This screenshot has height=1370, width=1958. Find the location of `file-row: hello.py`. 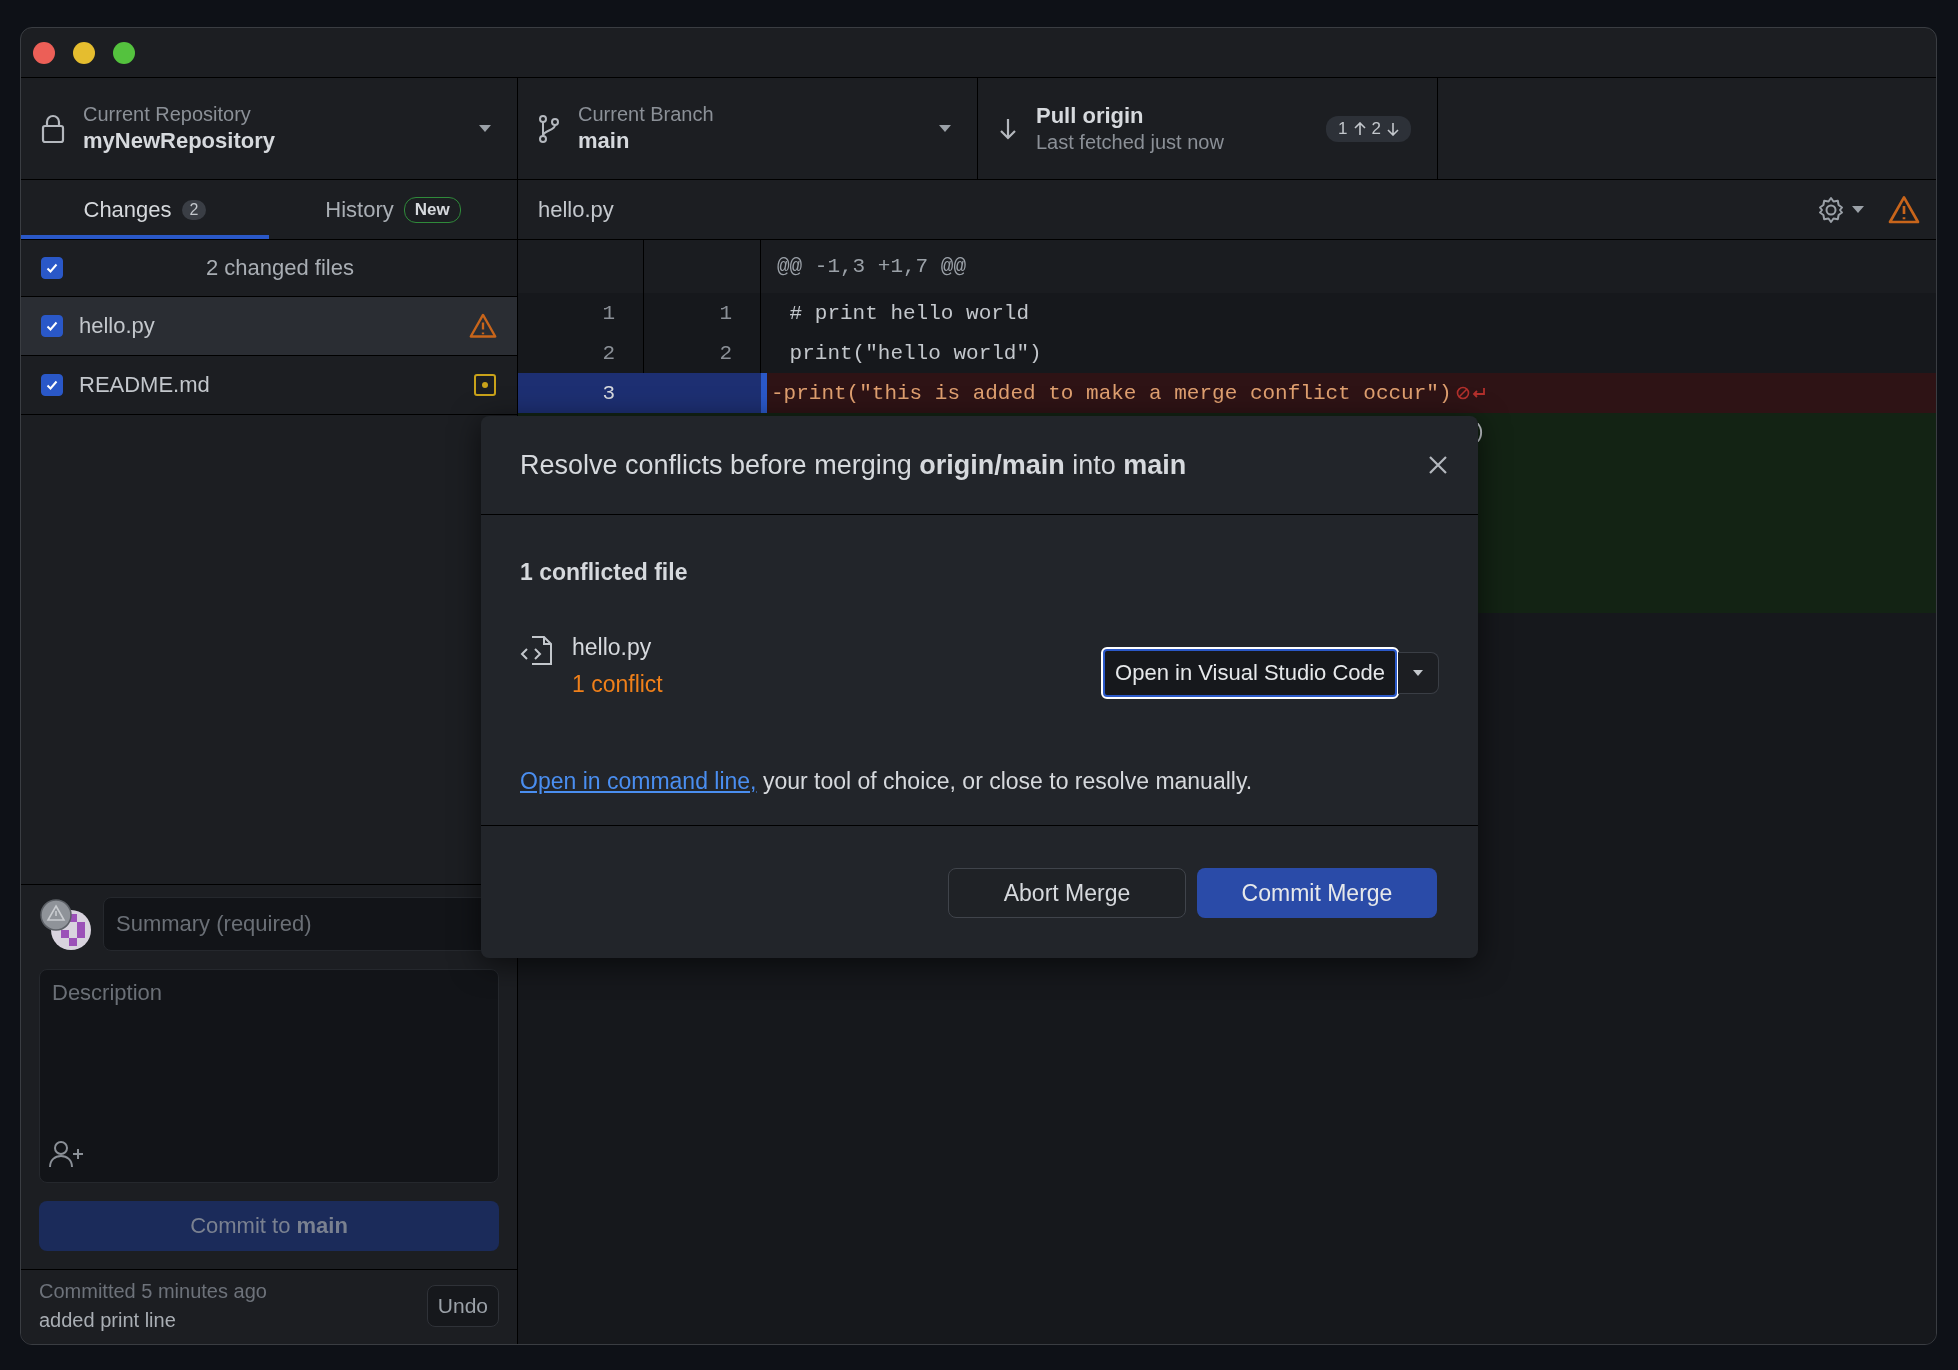

file-row: hello.py is located at coordinates (269, 326).